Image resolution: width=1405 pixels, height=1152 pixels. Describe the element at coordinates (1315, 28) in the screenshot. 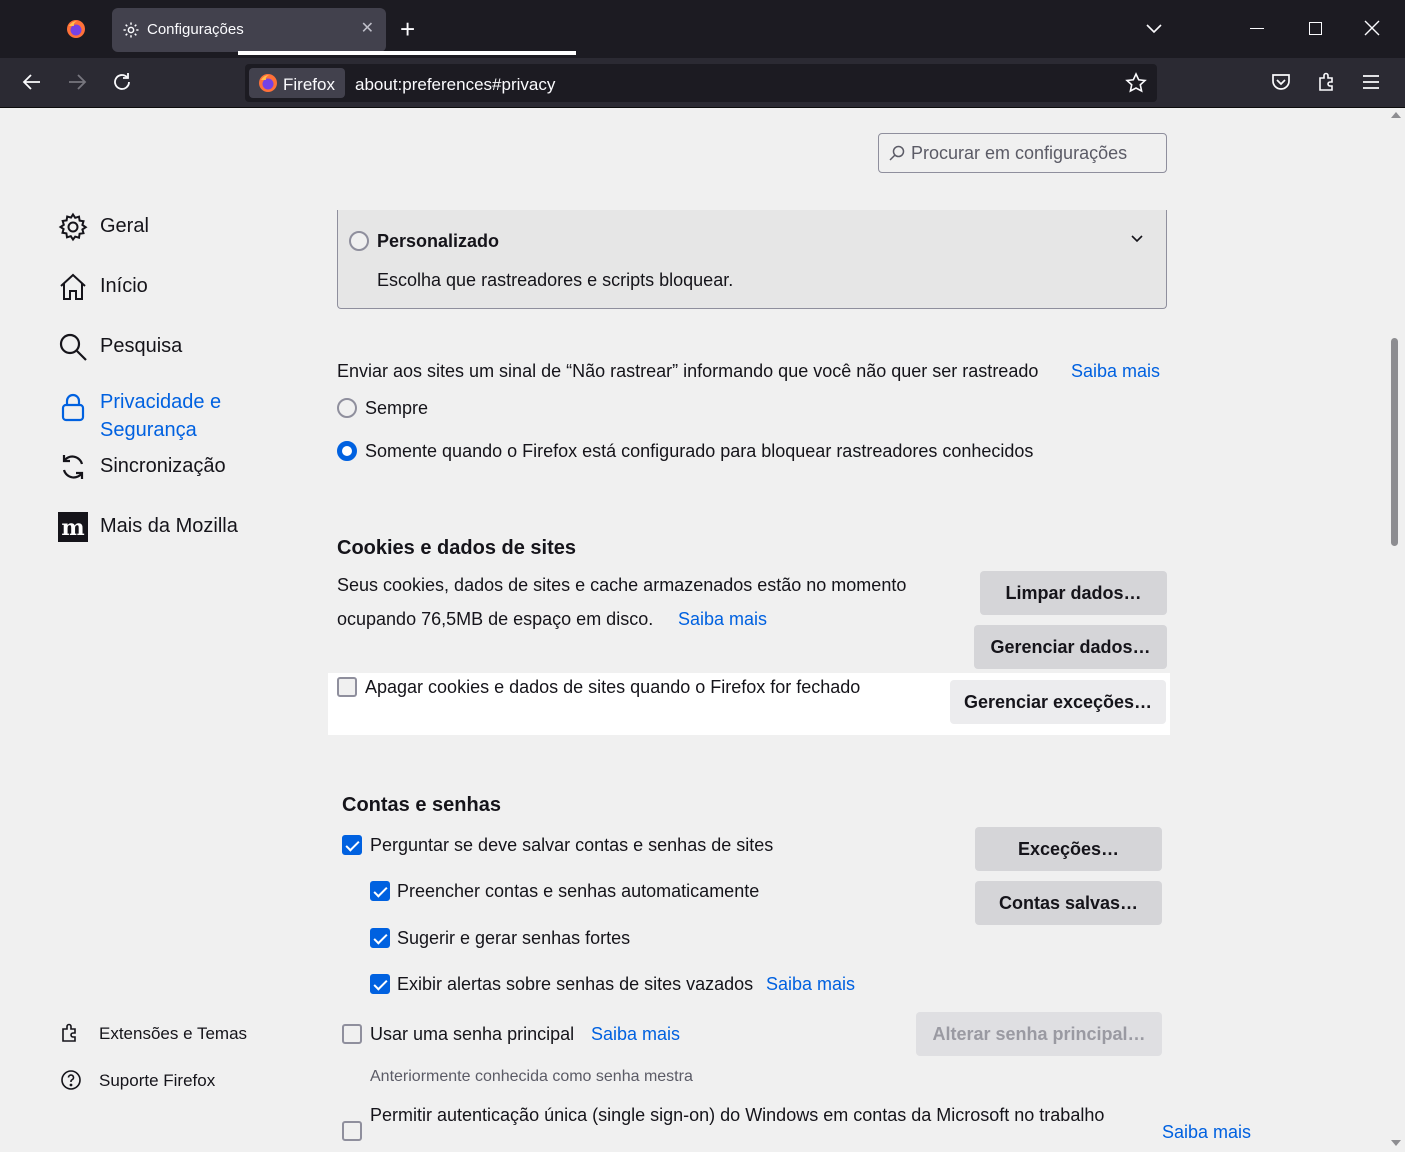

I see `maximize-button` at that location.